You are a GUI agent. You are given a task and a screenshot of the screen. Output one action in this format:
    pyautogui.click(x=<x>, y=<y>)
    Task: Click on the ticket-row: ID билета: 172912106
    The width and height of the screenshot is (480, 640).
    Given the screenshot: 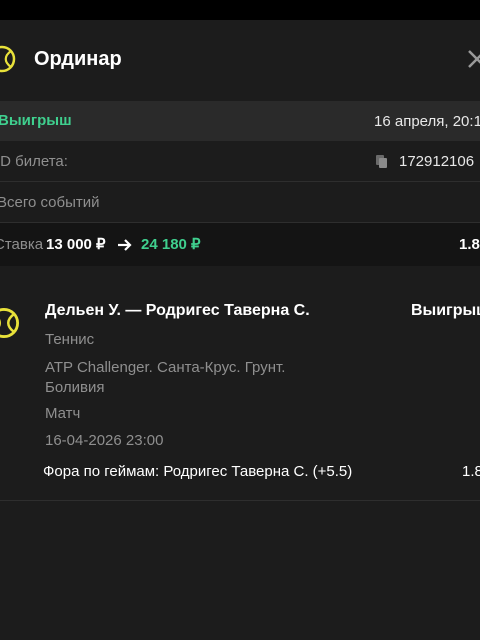 What is the action you would take?
    pyautogui.click(x=240, y=161)
    